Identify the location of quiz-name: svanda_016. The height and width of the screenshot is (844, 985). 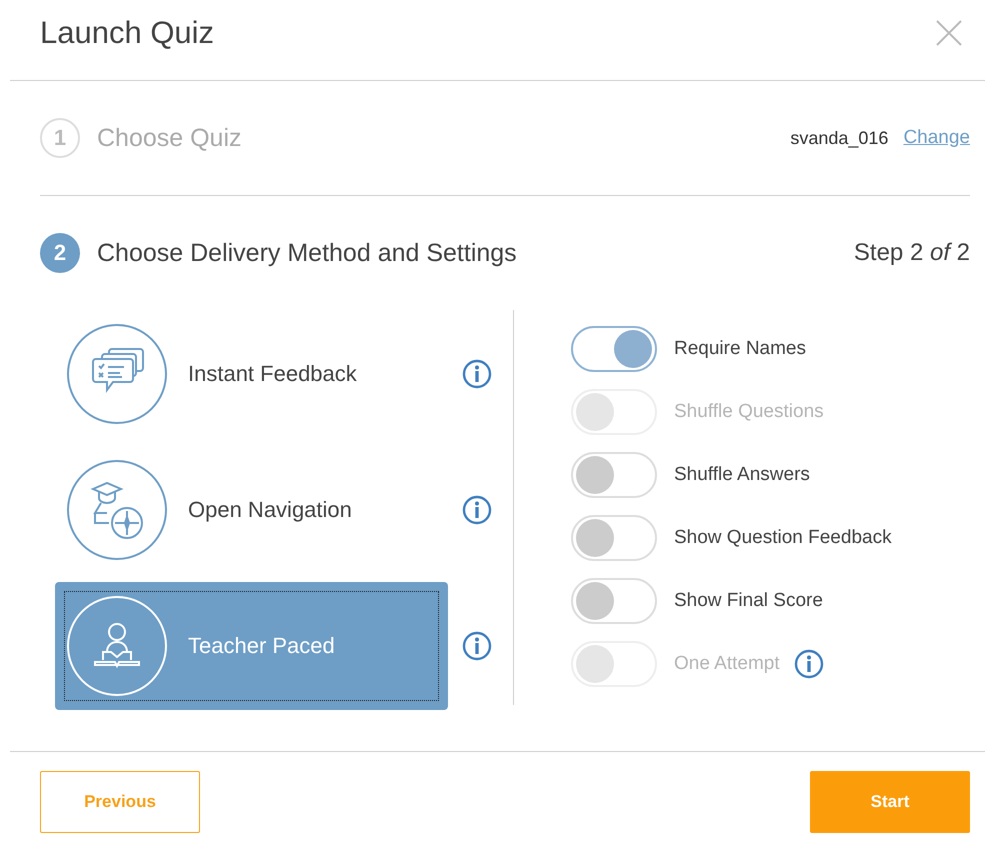
(839, 138).